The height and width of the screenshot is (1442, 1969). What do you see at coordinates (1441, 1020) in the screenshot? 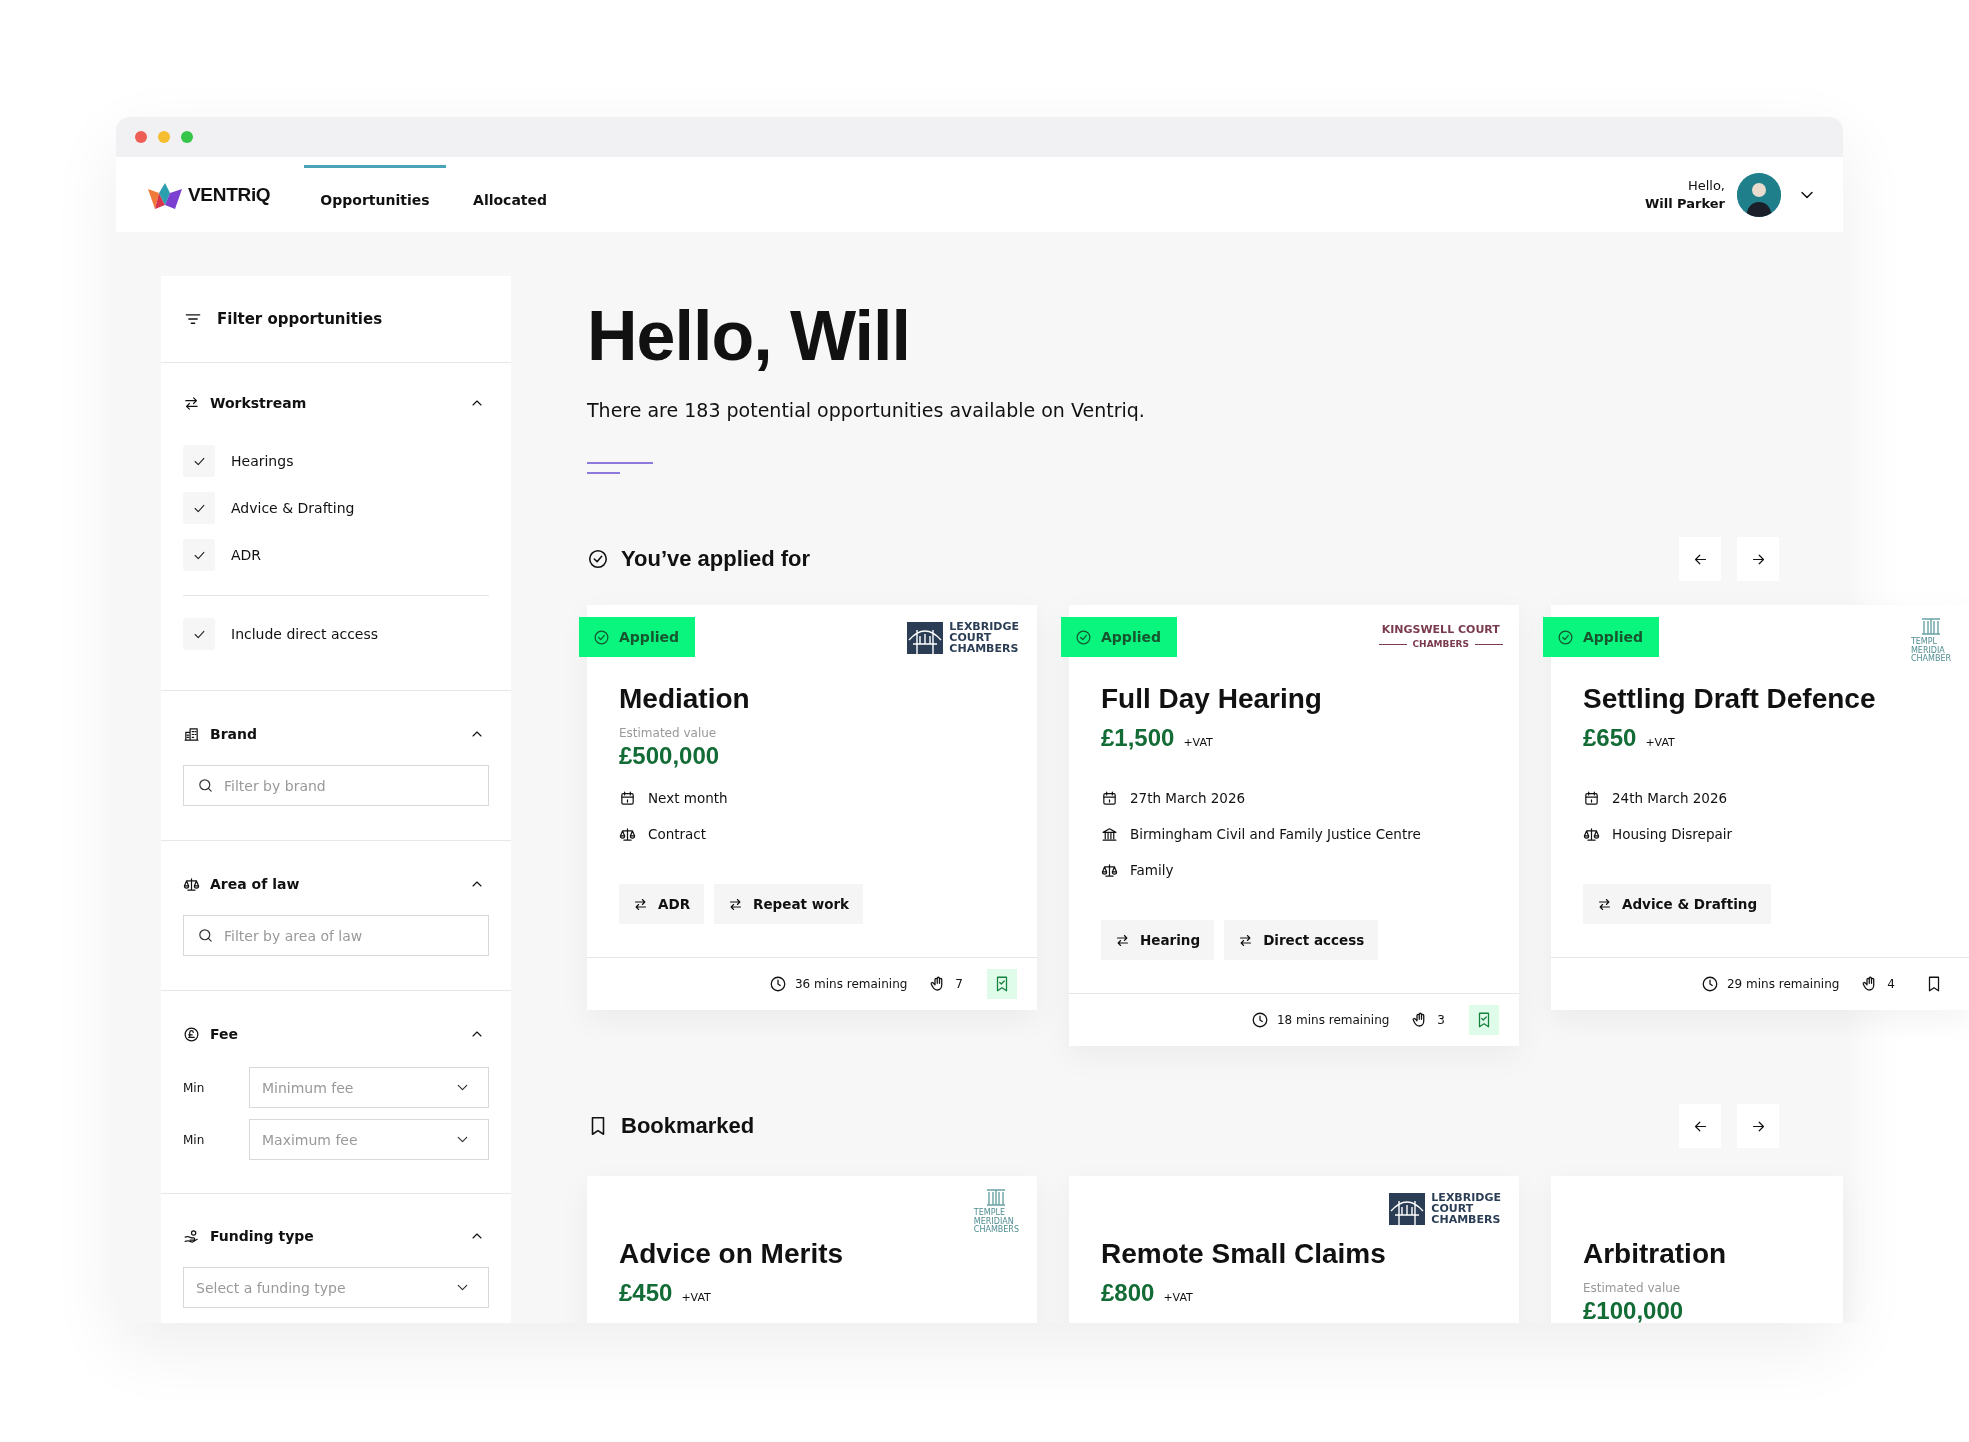
I see `applicant-count: 3` at bounding box center [1441, 1020].